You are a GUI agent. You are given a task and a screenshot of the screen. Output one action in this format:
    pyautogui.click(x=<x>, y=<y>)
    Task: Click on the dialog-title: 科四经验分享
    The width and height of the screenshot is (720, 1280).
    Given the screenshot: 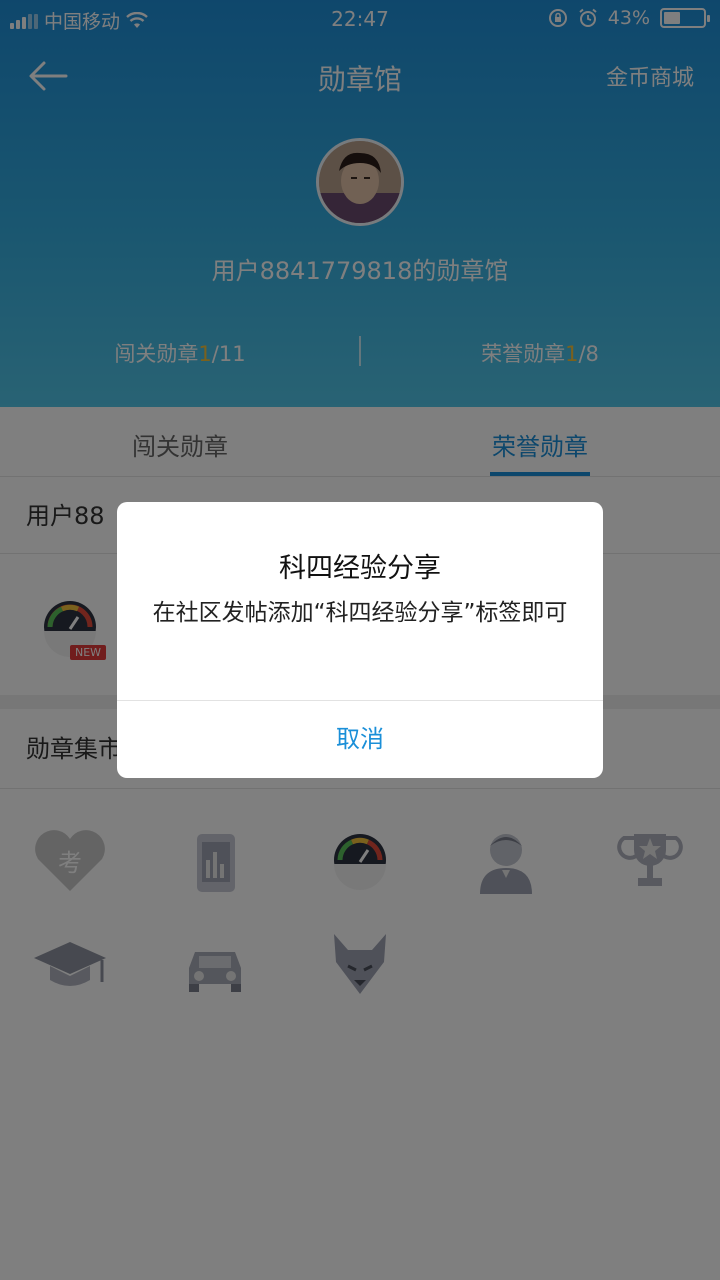 What is the action you would take?
    pyautogui.click(x=360, y=568)
    